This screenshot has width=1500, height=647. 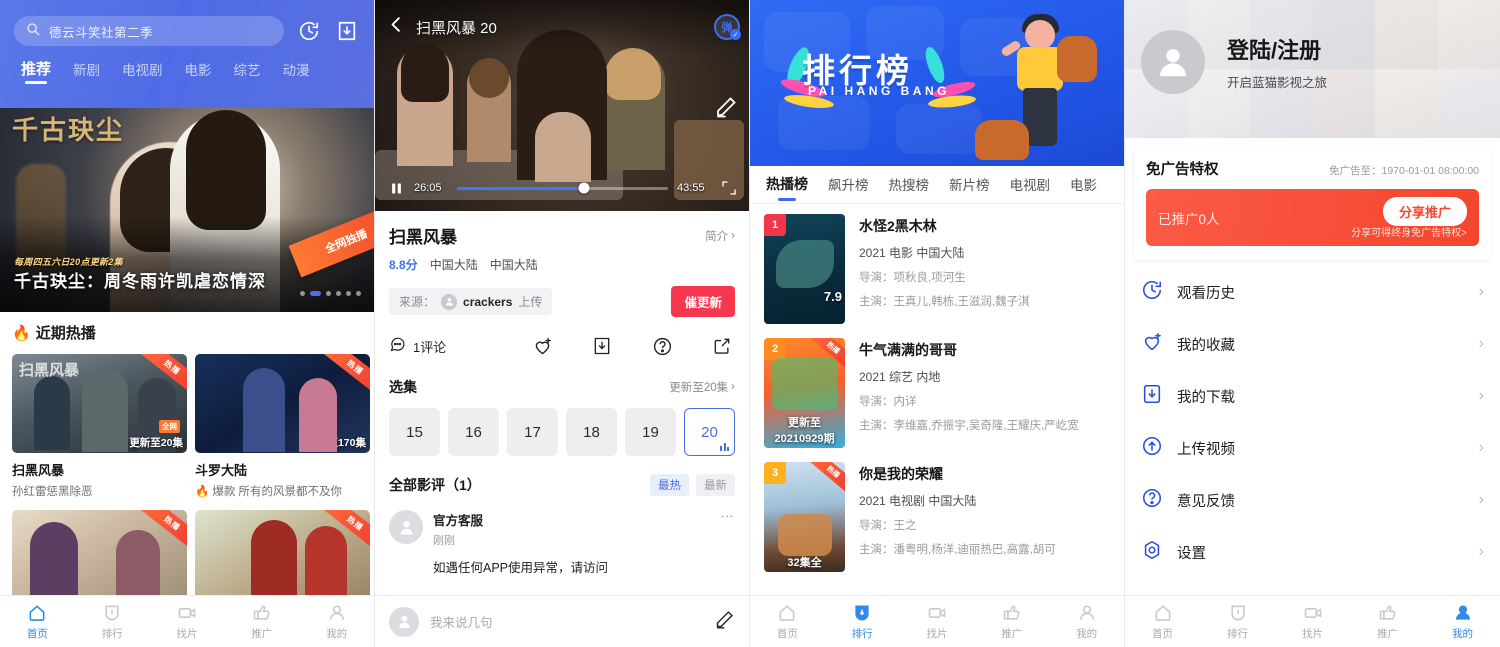 What do you see at coordinates (1312, 292) in the screenshot?
I see `menu-item-watch-history: 观看历史 ›` at bounding box center [1312, 292].